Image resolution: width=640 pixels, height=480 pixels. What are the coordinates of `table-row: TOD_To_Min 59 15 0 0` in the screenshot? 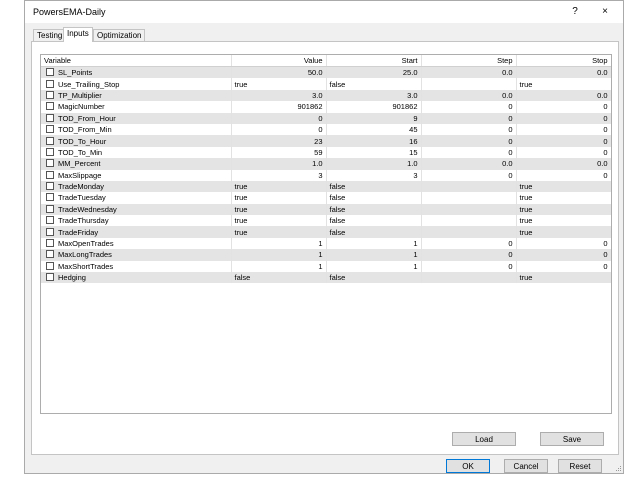 It's located at (326, 152).